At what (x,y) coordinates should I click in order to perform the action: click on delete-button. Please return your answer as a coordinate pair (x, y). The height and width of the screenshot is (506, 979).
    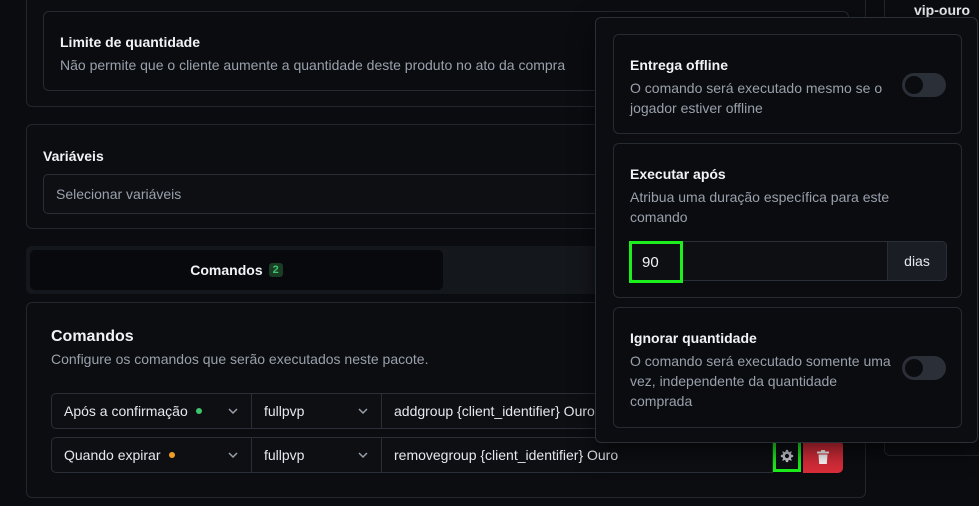
    Looking at the image, I should click on (823, 456).